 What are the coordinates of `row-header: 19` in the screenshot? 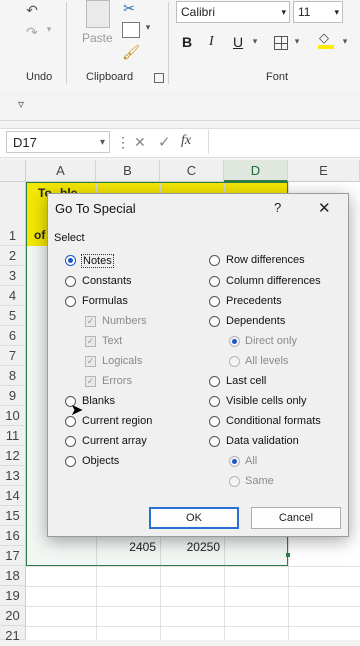 It's located at (13, 596).